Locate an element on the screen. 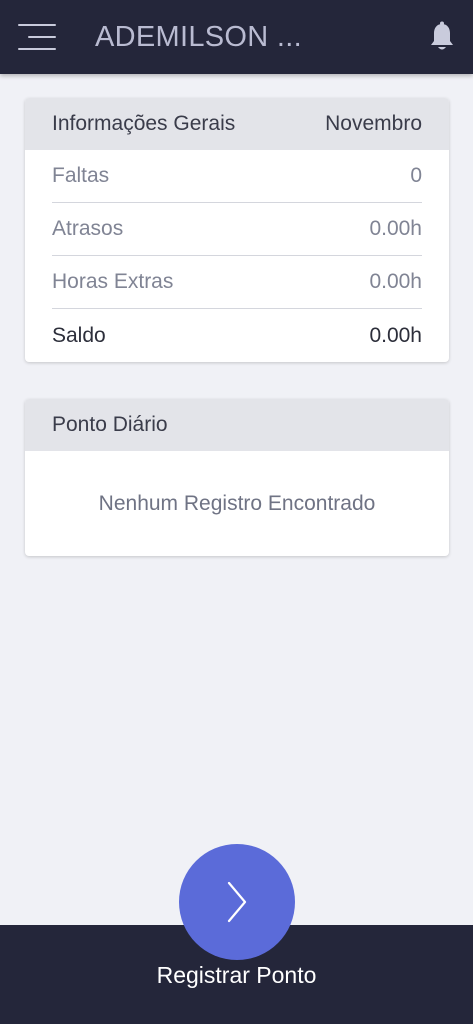  row-label: Saldo is located at coordinates (79, 335).